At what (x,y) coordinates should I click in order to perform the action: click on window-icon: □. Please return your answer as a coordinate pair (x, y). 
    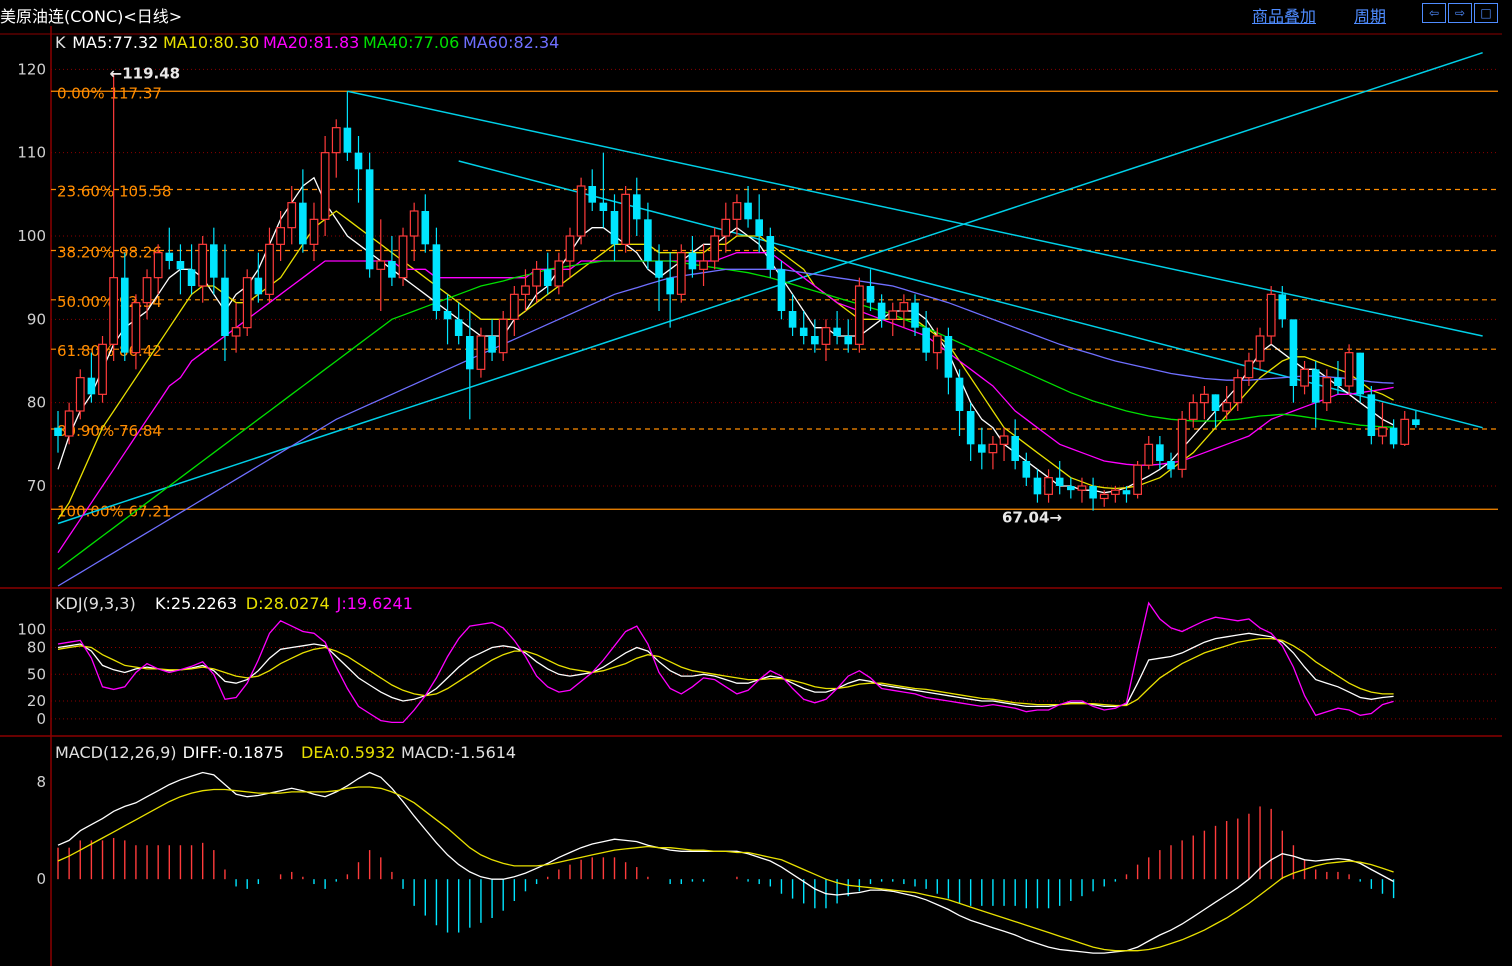
    Looking at the image, I should click on (1486, 13).